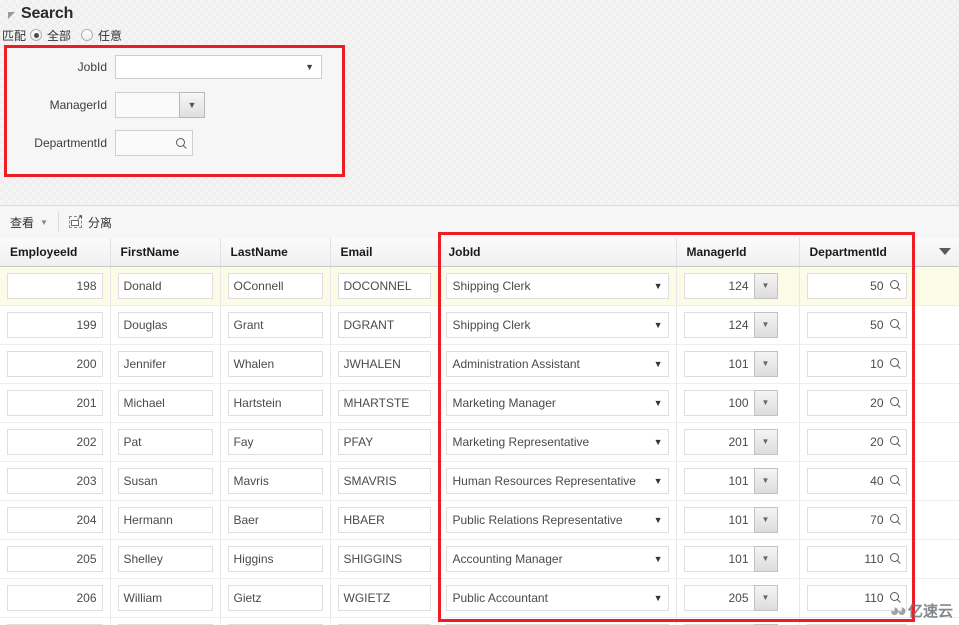 The width and height of the screenshot is (959, 625). What do you see at coordinates (87, 35) in the screenshot?
I see `radio-any-indicator` at bounding box center [87, 35].